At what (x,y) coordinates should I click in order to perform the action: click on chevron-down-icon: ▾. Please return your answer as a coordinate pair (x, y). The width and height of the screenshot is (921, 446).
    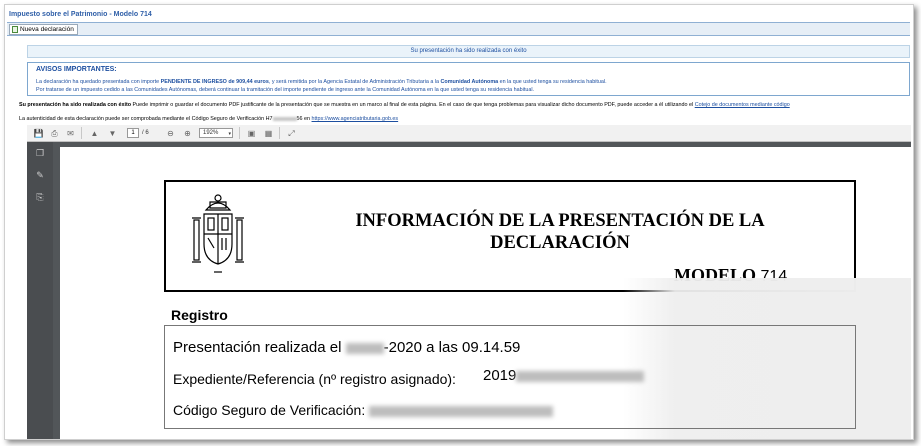
    Looking at the image, I should click on (229, 134).